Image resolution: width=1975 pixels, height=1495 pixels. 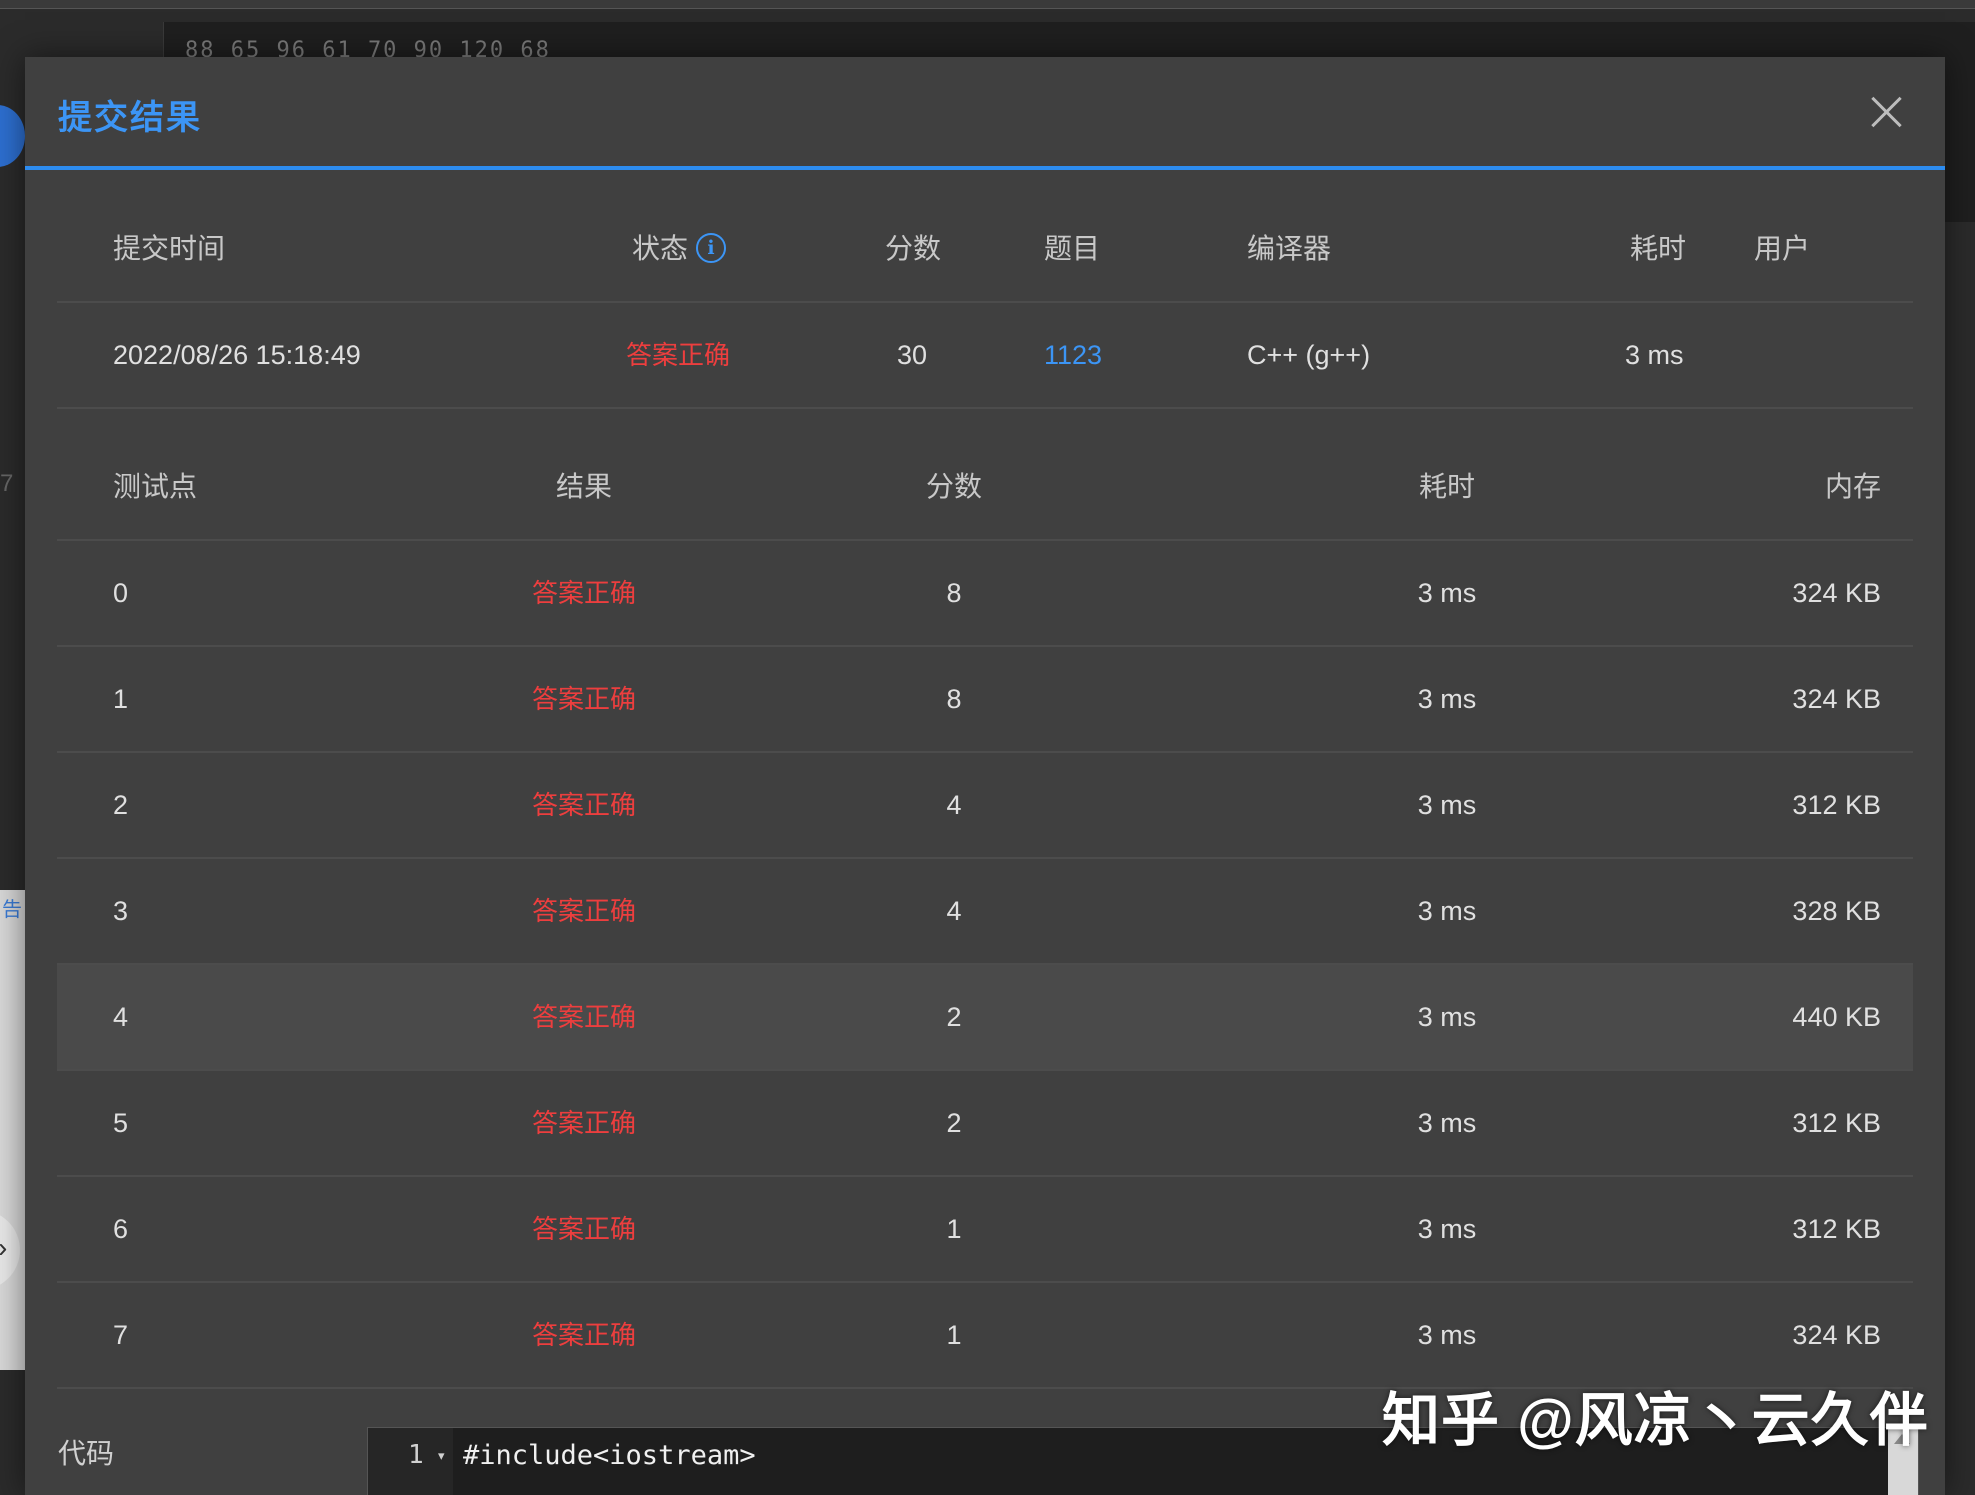 I want to click on code-gutter: 1 ▾, so click(x=410, y=1461).